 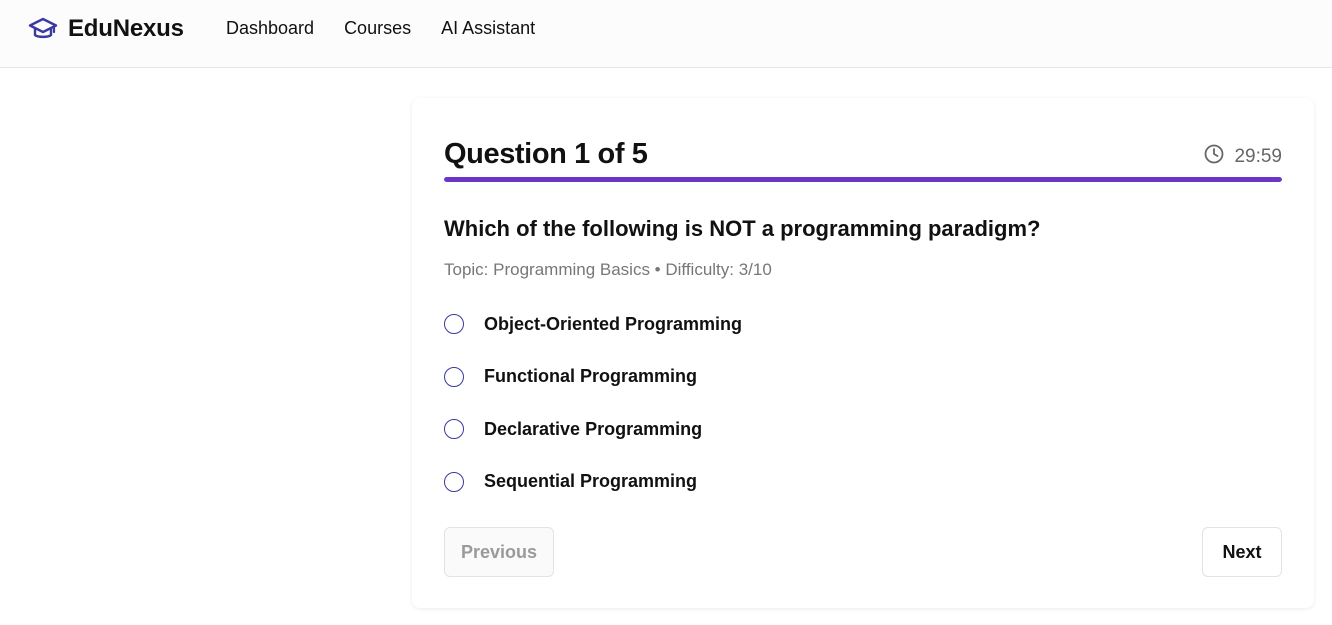 What do you see at coordinates (666, 34) in the screenshot?
I see `top-navbar: EduNexus Dashboard Courses AI Assistant` at bounding box center [666, 34].